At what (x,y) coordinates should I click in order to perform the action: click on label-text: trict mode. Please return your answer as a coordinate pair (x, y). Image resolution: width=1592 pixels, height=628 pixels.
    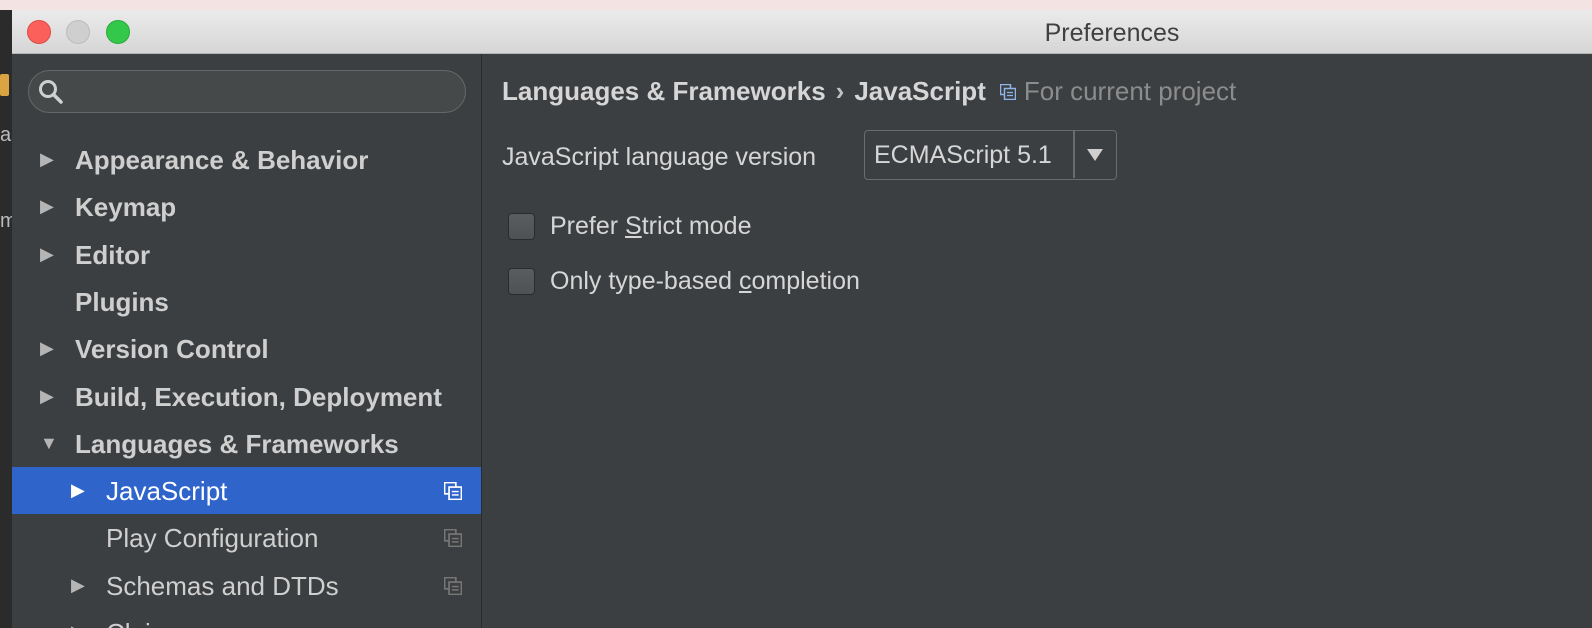
    Looking at the image, I should click on (696, 226).